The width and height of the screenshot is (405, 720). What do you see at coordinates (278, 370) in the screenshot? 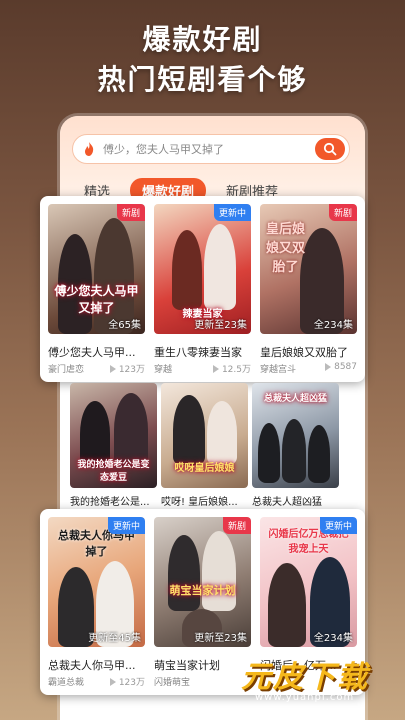
I see `drama-tag: 穿越宫斗` at bounding box center [278, 370].